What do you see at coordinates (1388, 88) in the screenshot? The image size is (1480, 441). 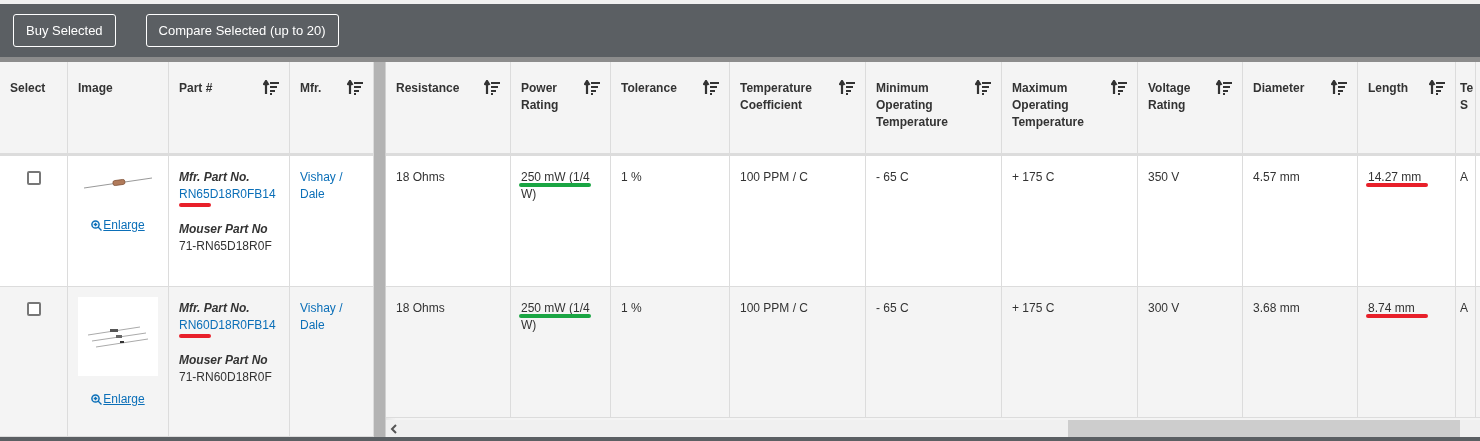 I see `column-header: Length` at bounding box center [1388, 88].